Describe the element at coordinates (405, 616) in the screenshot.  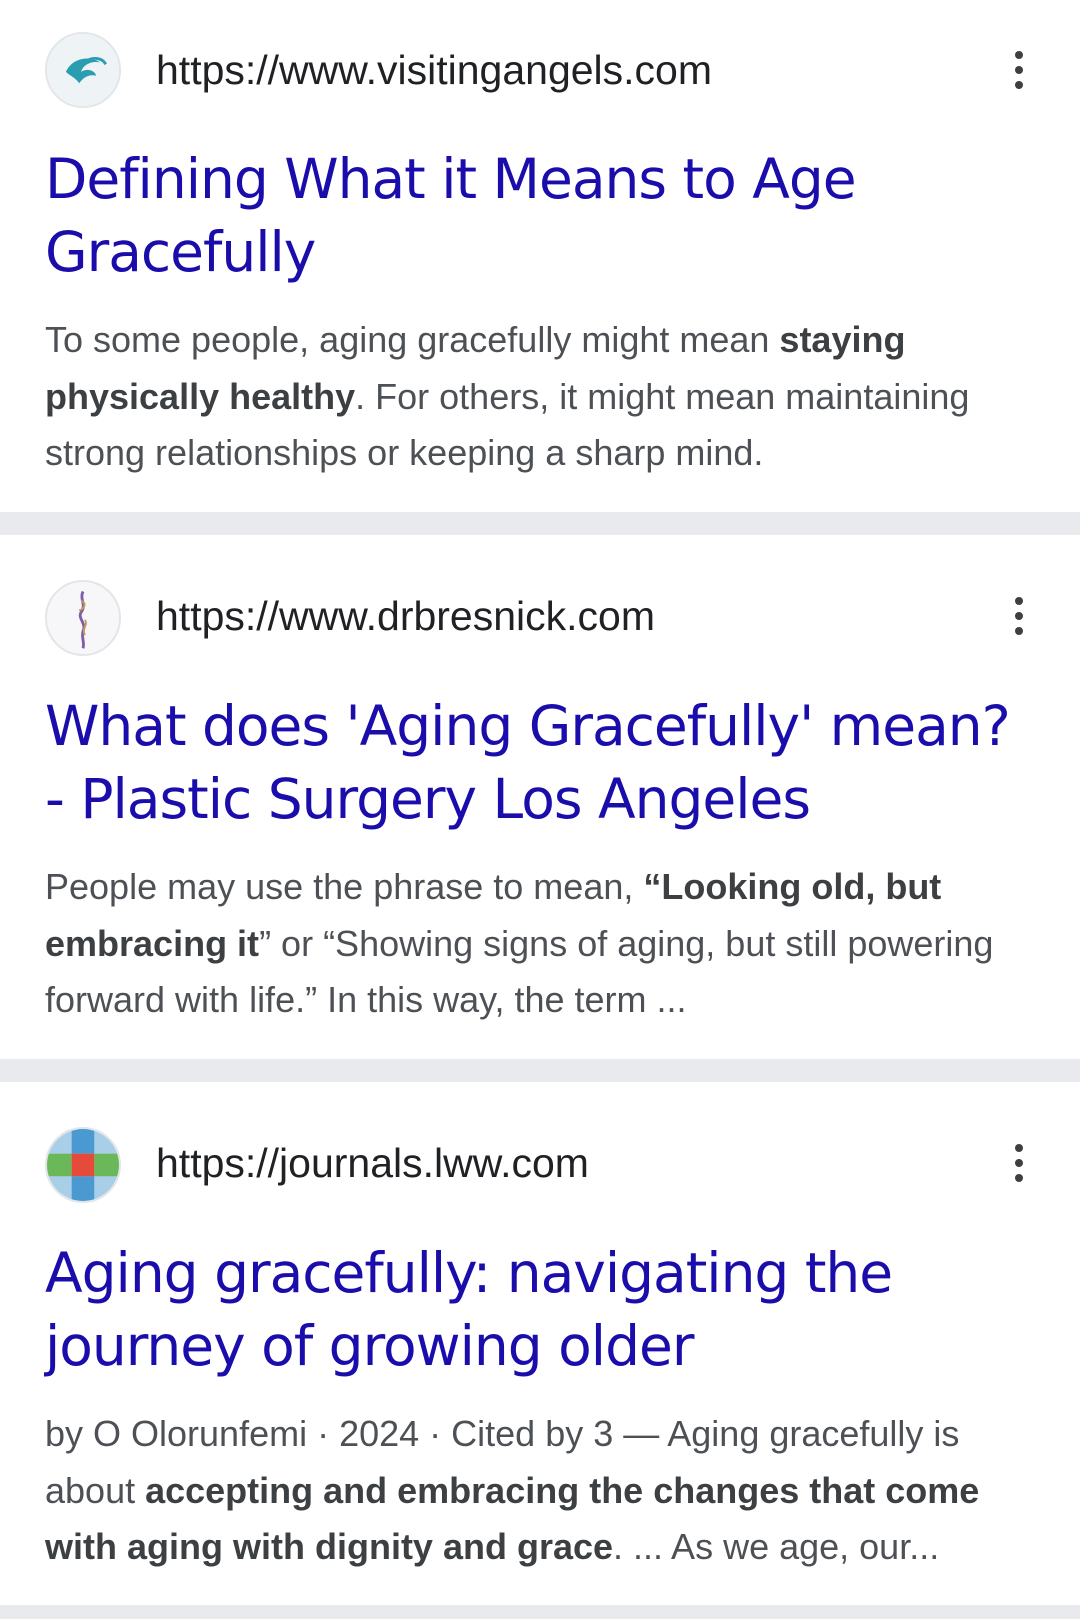
I see `result-url: https://www.drbresnick.com` at that location.